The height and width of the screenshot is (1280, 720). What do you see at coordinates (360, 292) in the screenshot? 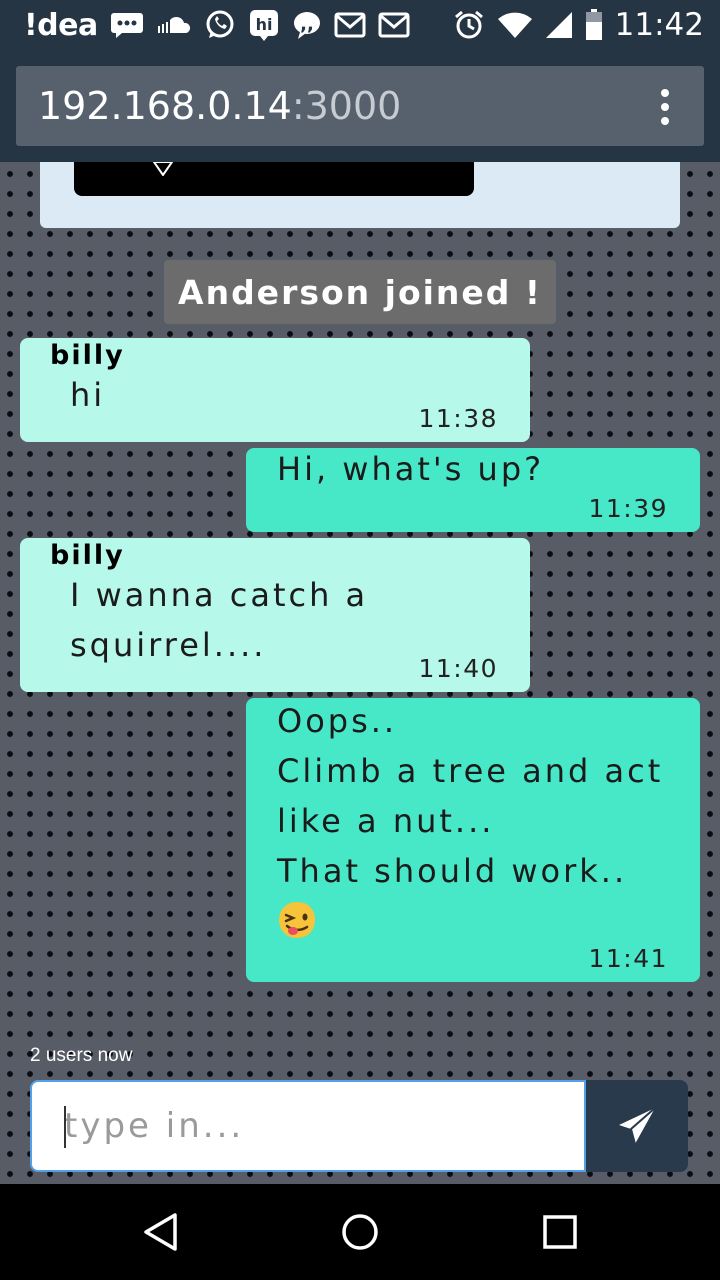
I see `system-message: Anderson joined !` at bounding box center [360, 292].